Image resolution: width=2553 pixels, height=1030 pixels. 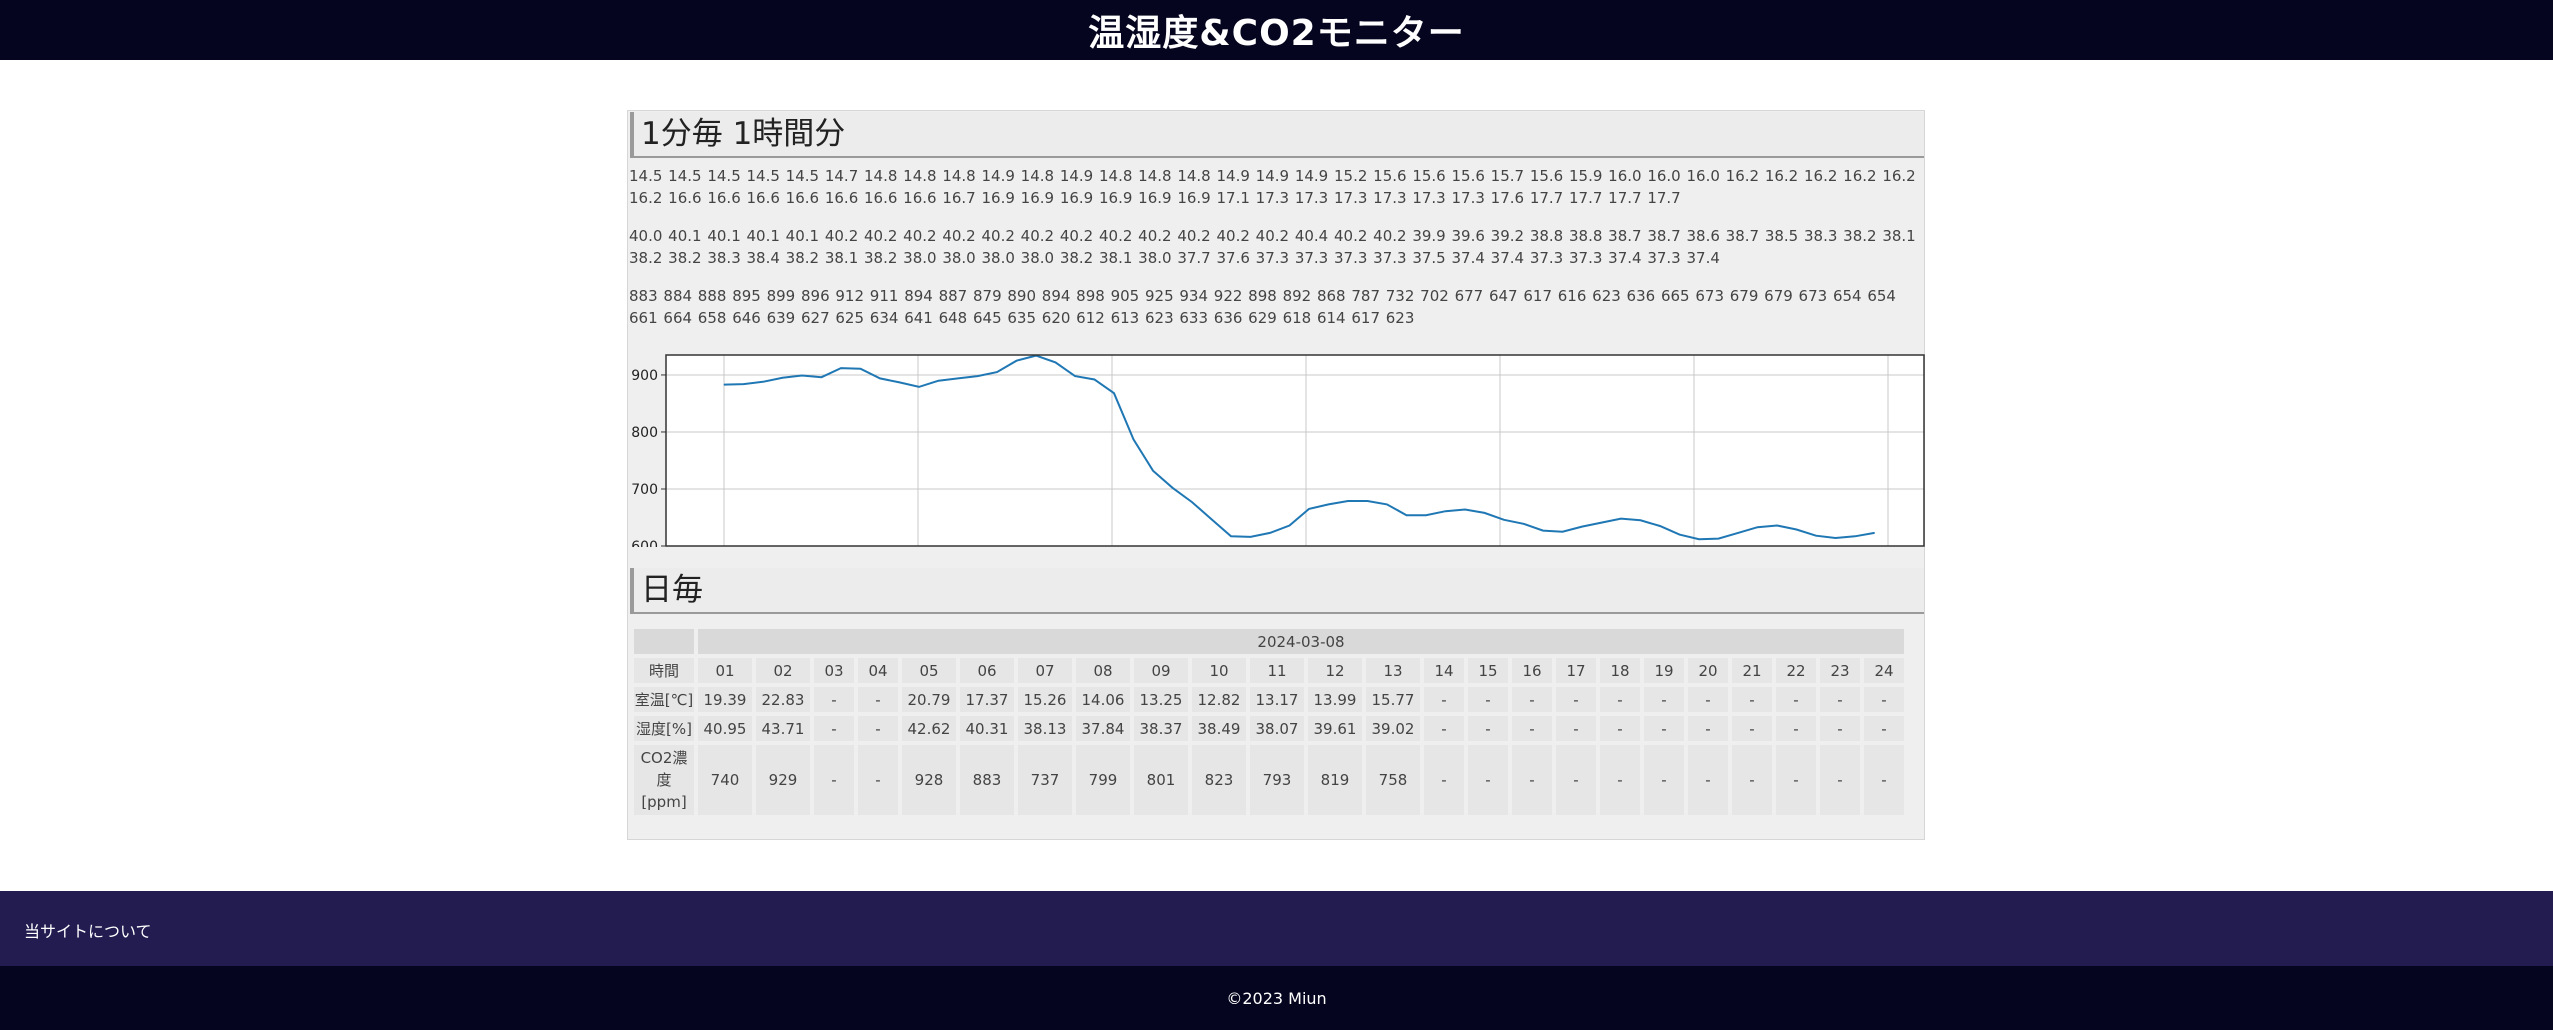 I want to click on hour-header-22: 22, so click(x=1796, y=670).